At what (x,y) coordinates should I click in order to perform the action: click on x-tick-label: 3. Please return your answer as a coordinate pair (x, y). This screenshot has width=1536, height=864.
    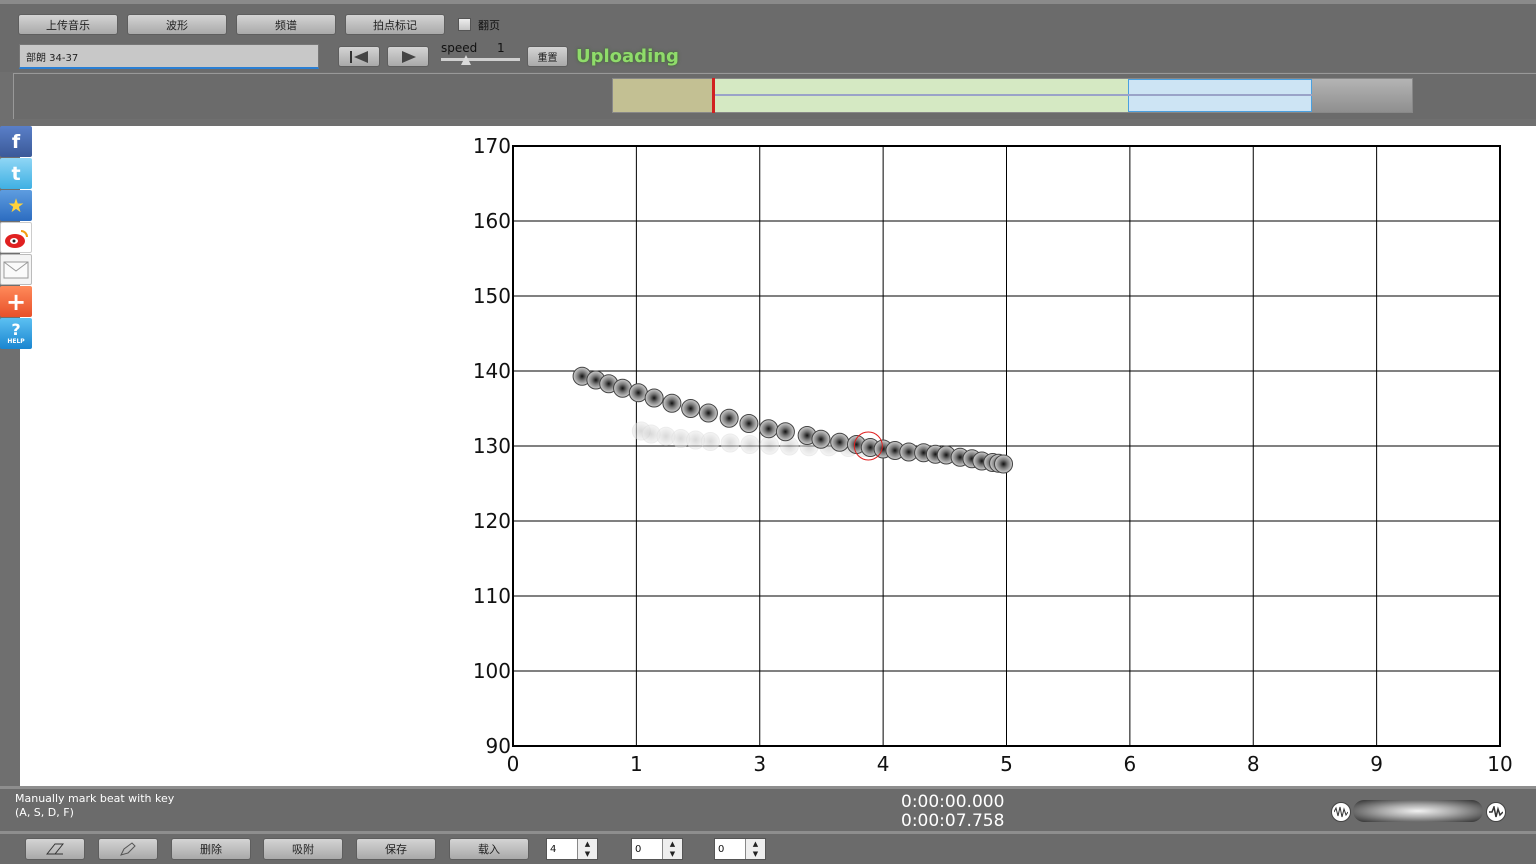
    Looking at the image, I should click on (759, 764).